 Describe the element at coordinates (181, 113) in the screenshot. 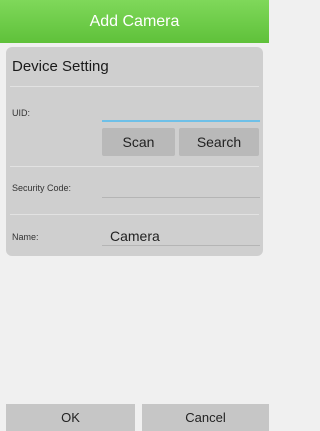

I see `uid-input` at that location.